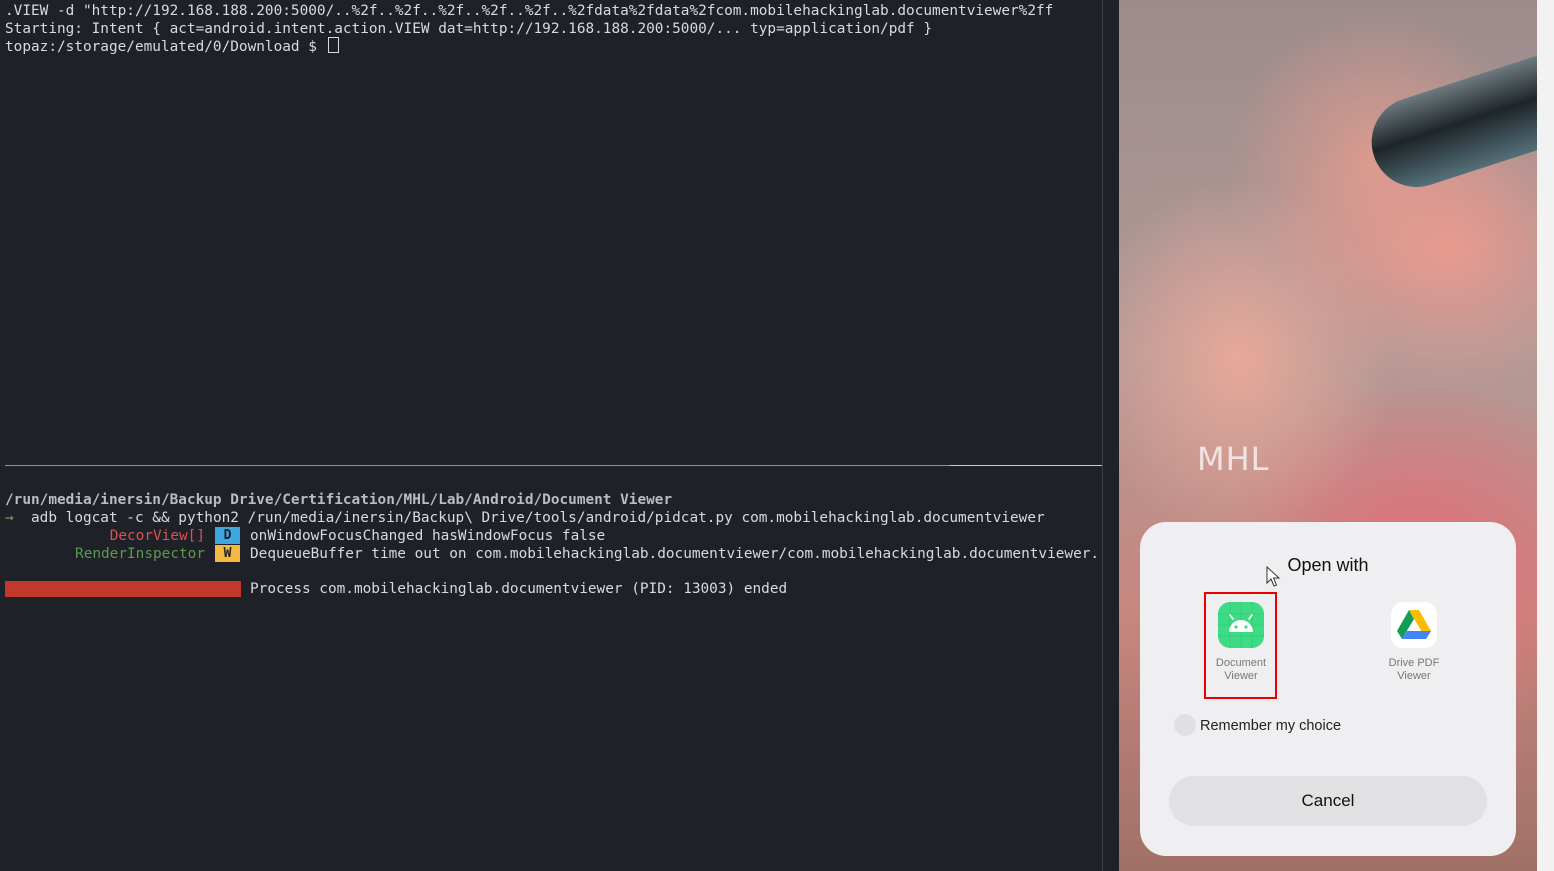 The height and width of the screenshot is (871, 1554). I want to click on dialog-title: Open with, so click(1328, 565).